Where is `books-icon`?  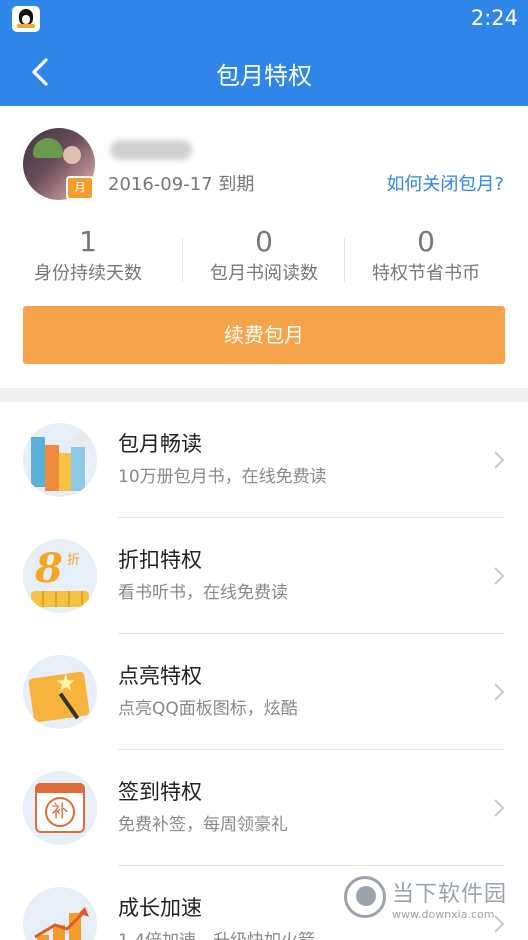 books-icon is located at coordinates (60, 460).